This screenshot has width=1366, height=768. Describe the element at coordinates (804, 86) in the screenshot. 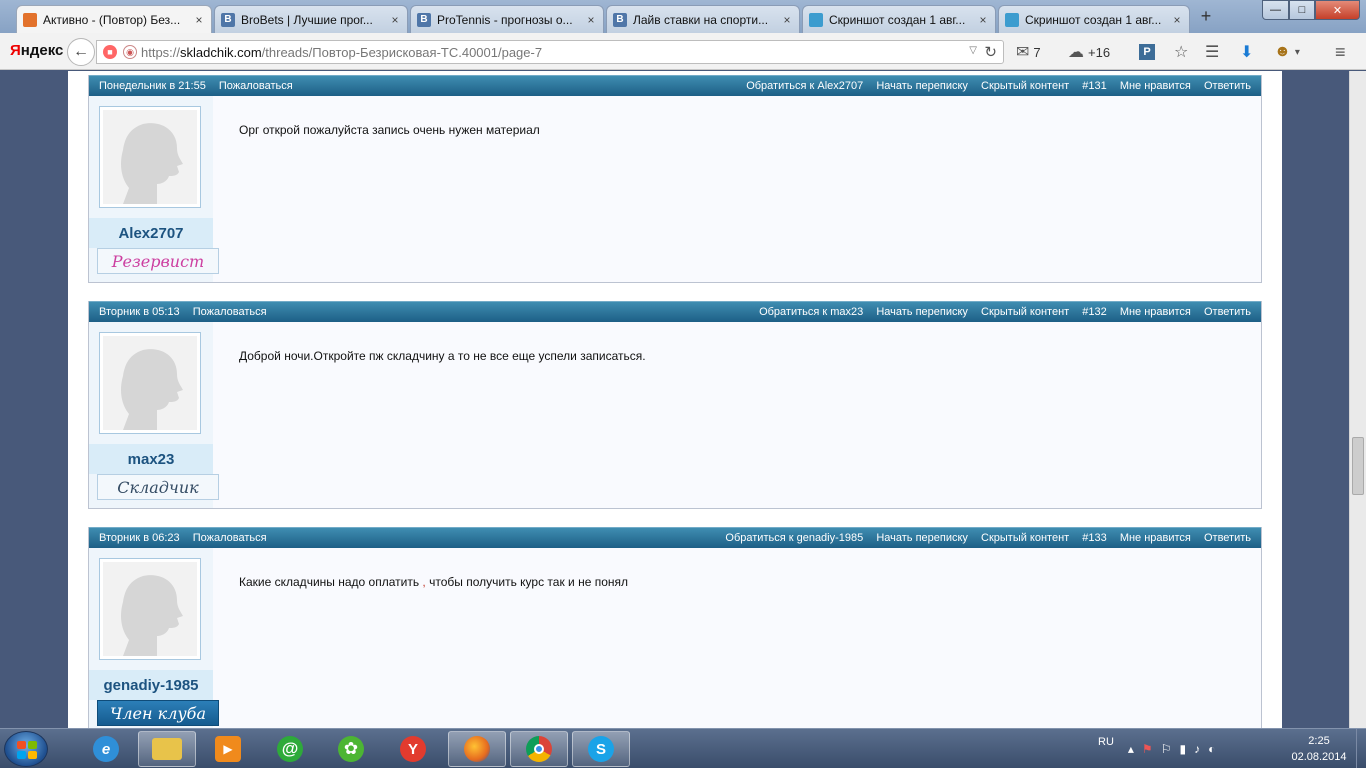

I see `contact-user-link: Обратиться к Alex2707` at that location.